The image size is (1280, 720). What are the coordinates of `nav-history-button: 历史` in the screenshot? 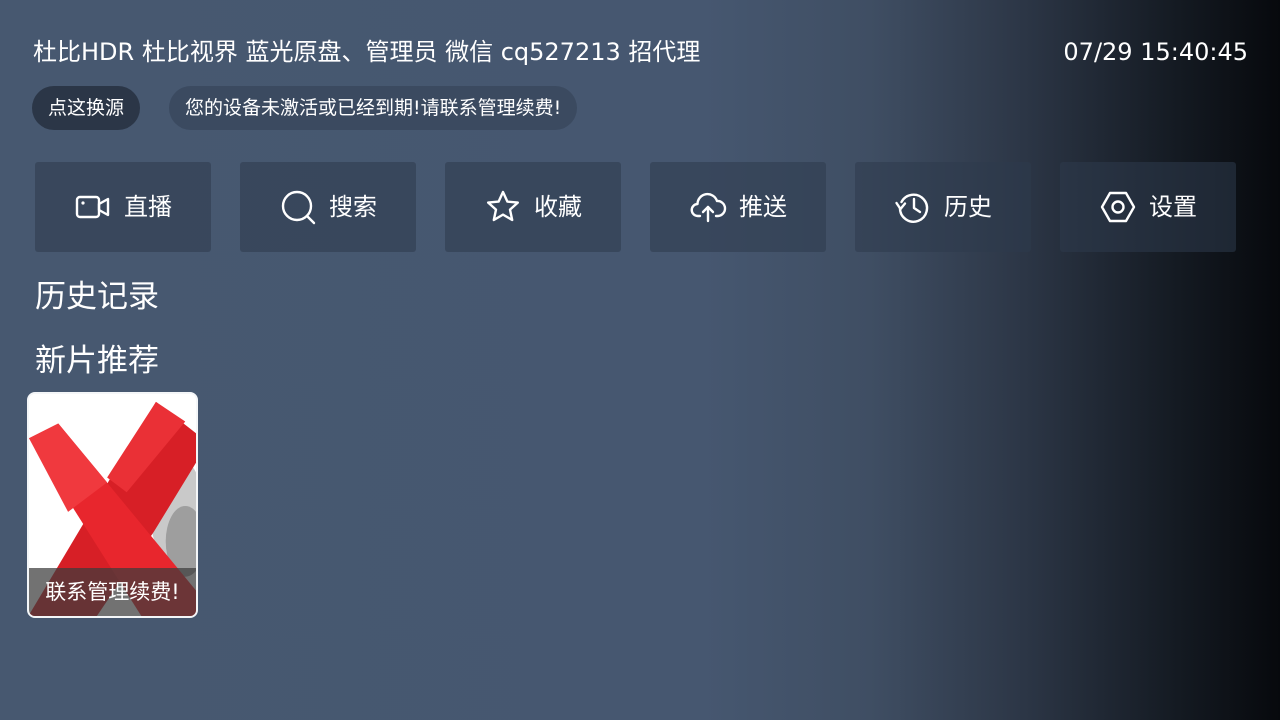 It's located at (943, 207).